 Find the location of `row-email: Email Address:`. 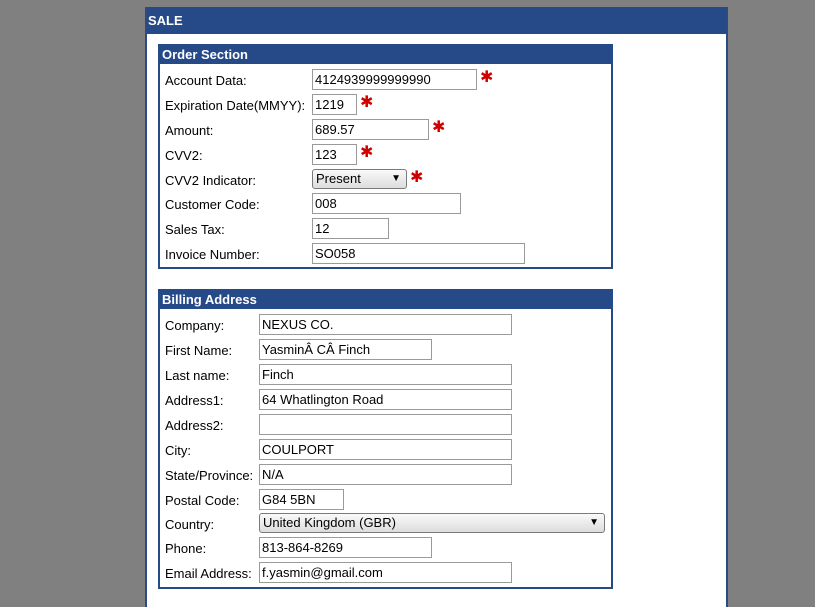

row-email: Email Address: is located at coordinates (385, 573).